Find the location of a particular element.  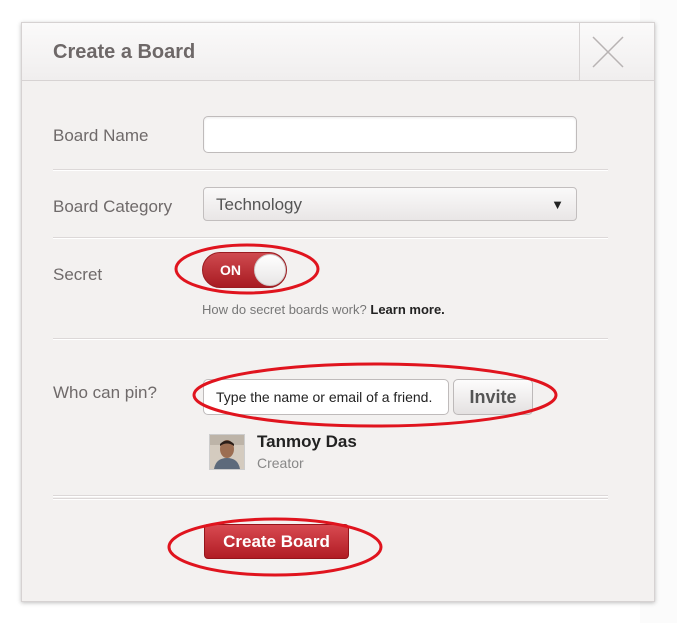

learn-more-link: Learn more. is located at coordinates (407, 309).